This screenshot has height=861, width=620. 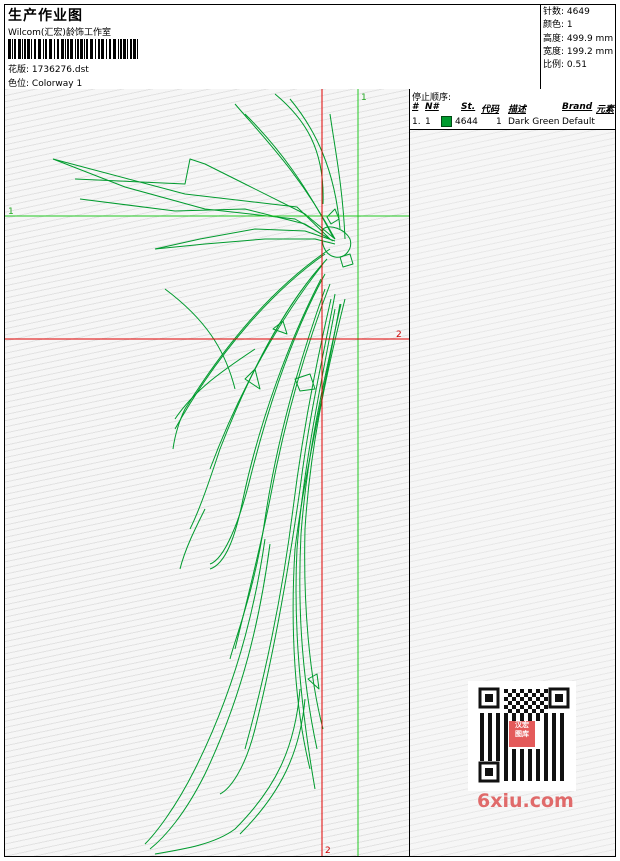 I want to click on guide-marker-green-top: 1, so click(x=364, y=98).